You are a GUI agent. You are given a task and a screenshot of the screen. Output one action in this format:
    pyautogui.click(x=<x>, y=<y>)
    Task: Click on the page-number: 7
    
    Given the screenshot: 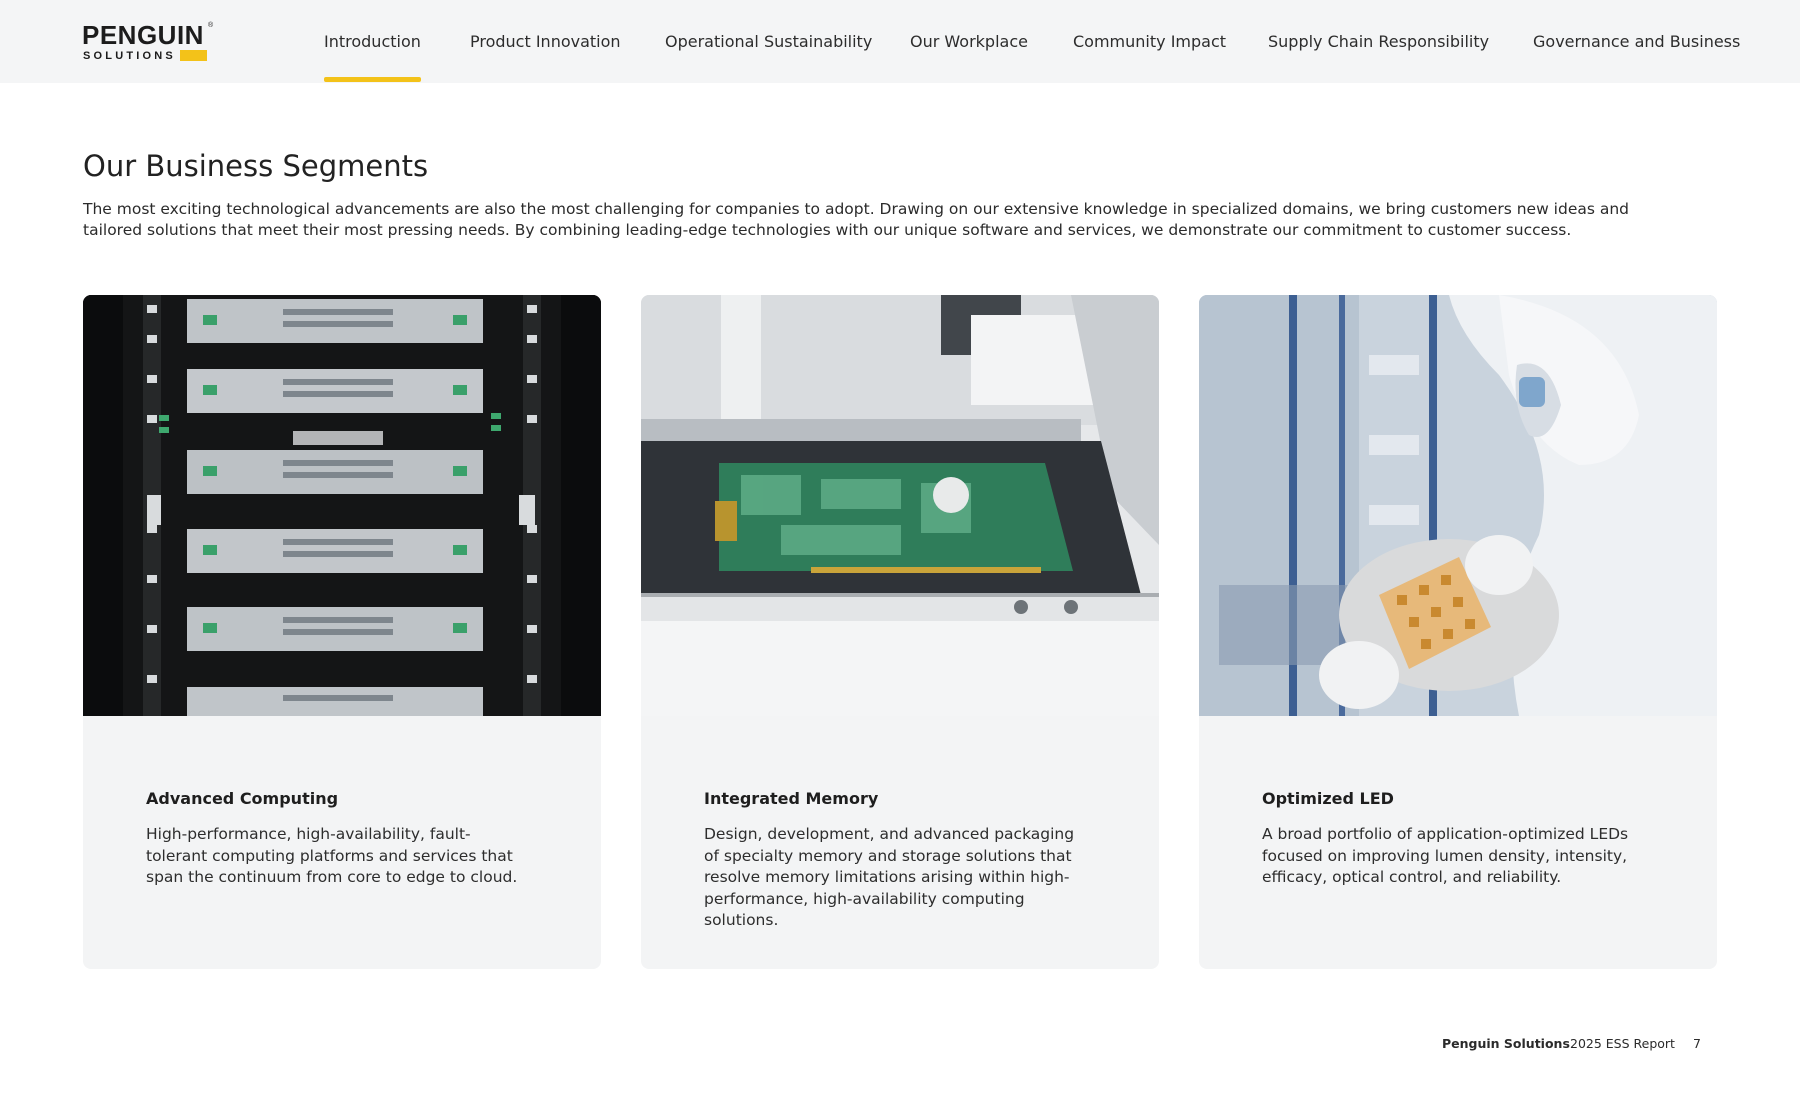 What is the action you would take?
    pyautogui.click(x=1697, y=1043)
    